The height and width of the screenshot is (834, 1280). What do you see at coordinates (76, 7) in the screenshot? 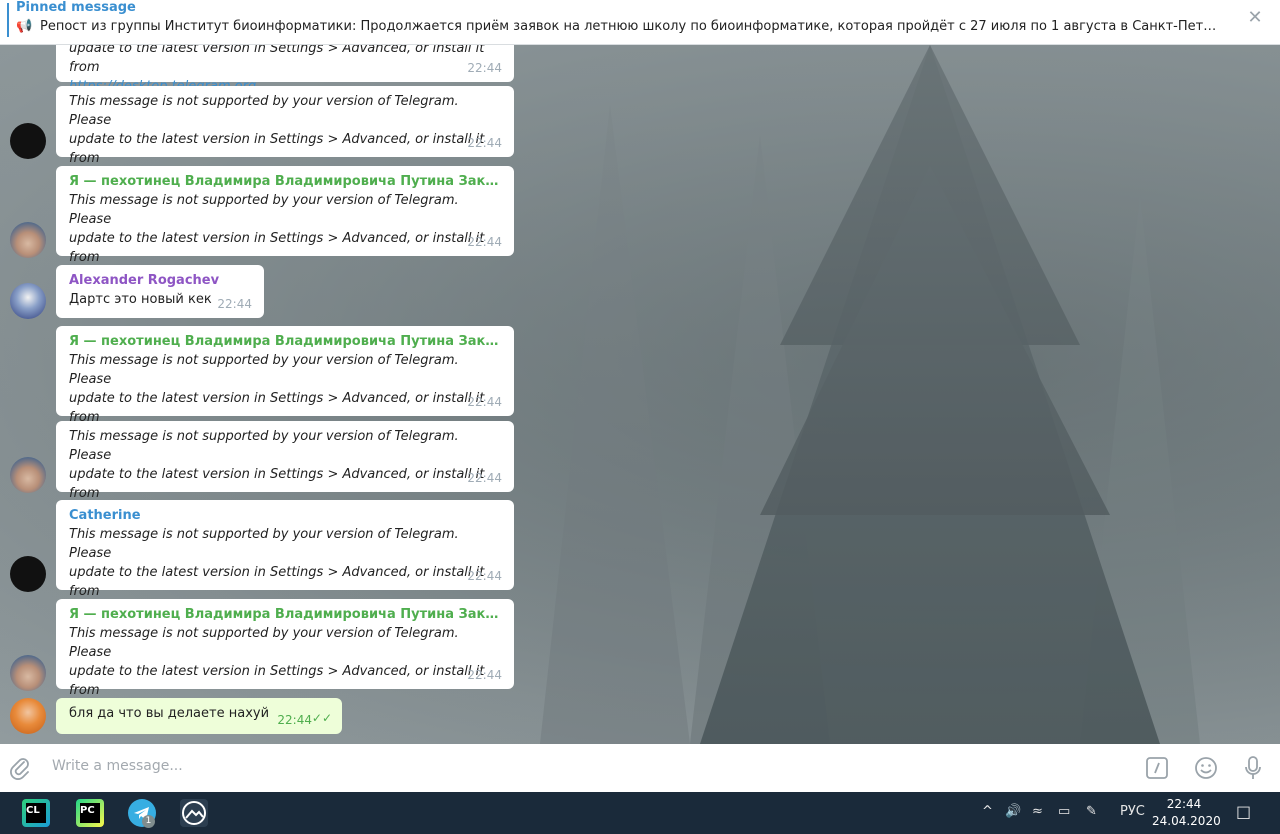
I see `pinned-title: Pinned message` at bounding box center [76, 7].